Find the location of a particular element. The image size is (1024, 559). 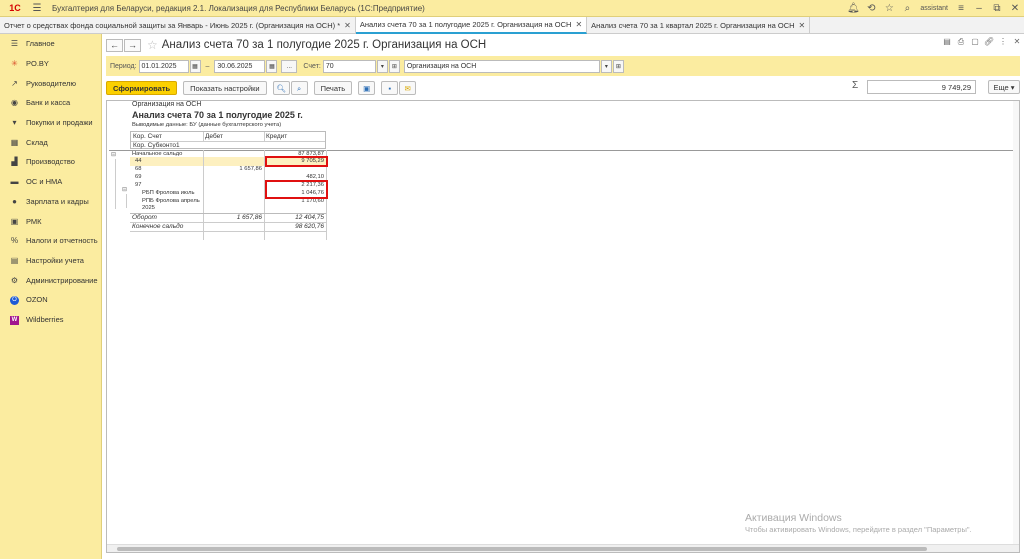

star-icon: ☆ is located at coordinates (889, 8).